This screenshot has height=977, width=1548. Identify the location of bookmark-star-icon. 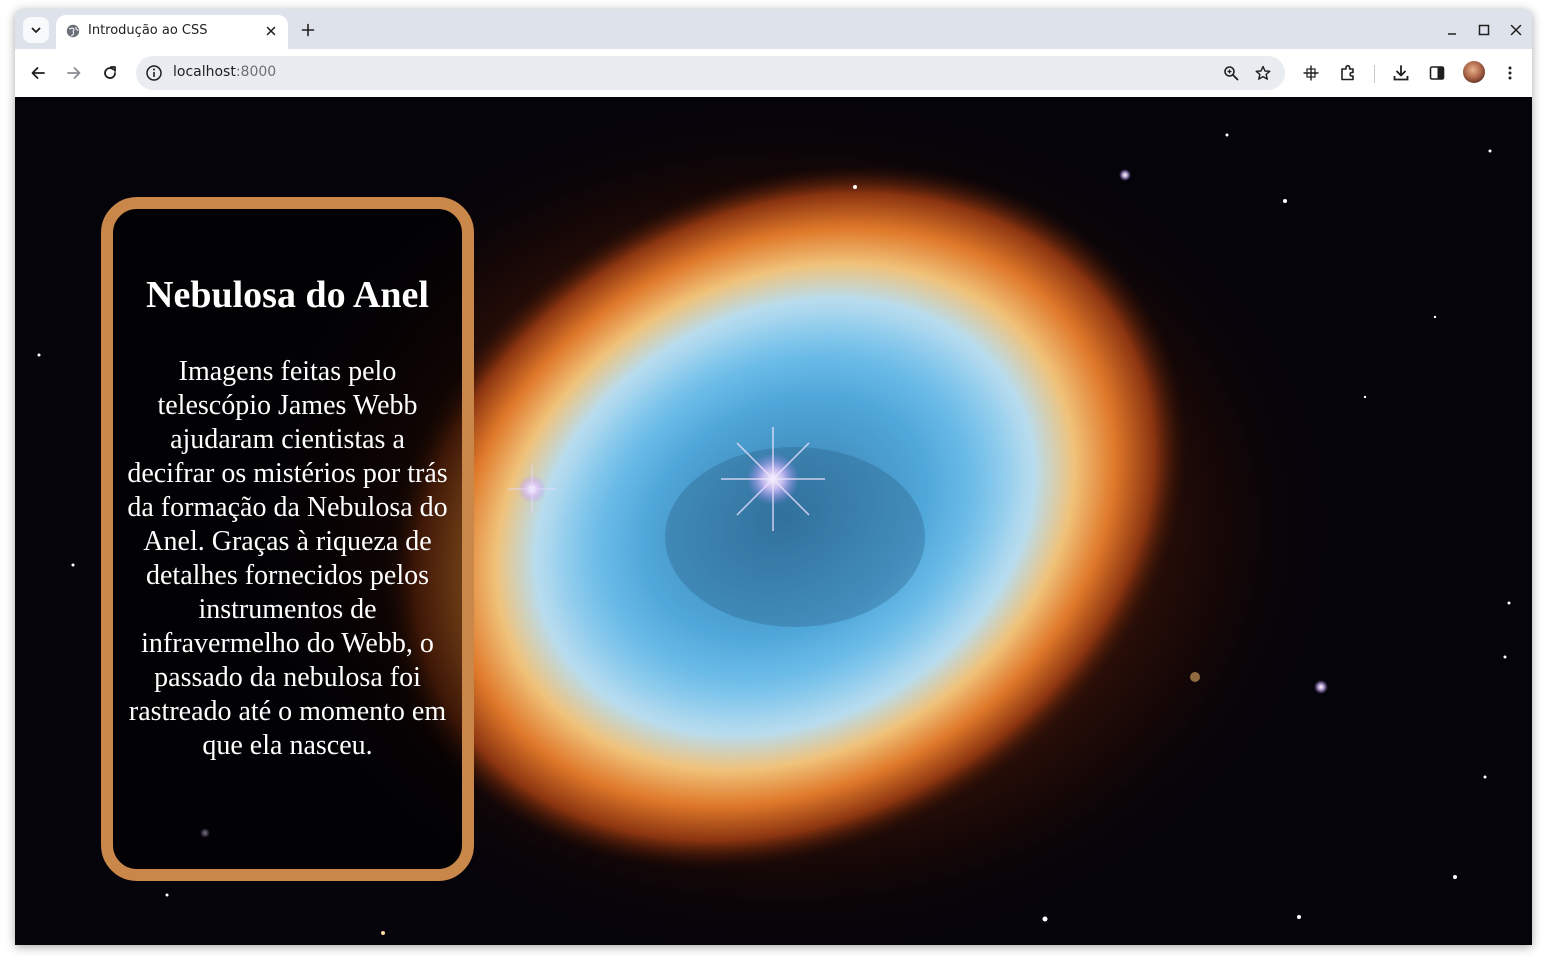
(1263, 72).